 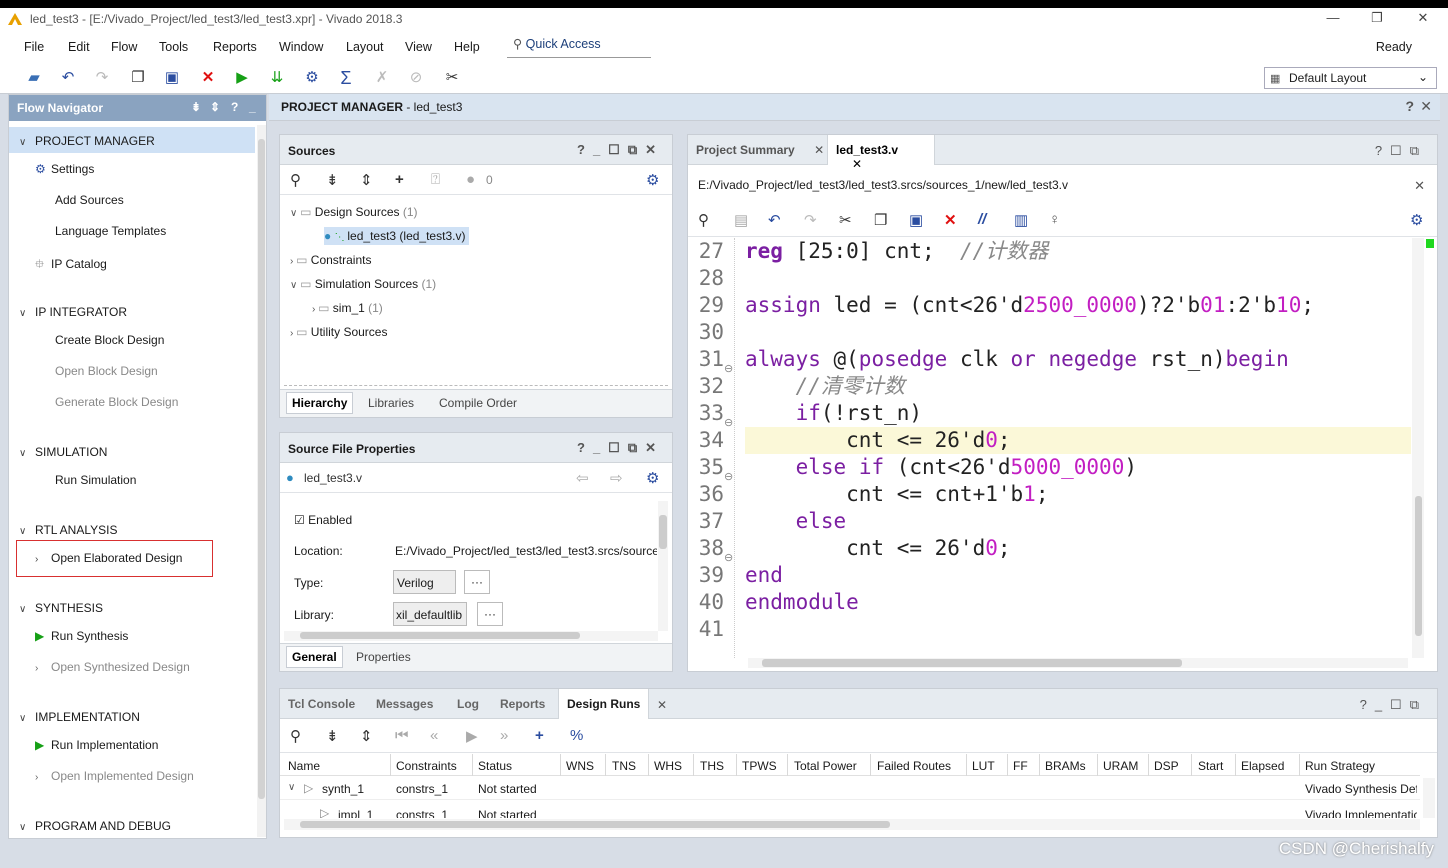 What do you see at coordinates (95, 826) in the screenshot?
I see `section-program-and-debug: ∨ PROGRAM AND DEBUG` at bounding box center [95, 826].